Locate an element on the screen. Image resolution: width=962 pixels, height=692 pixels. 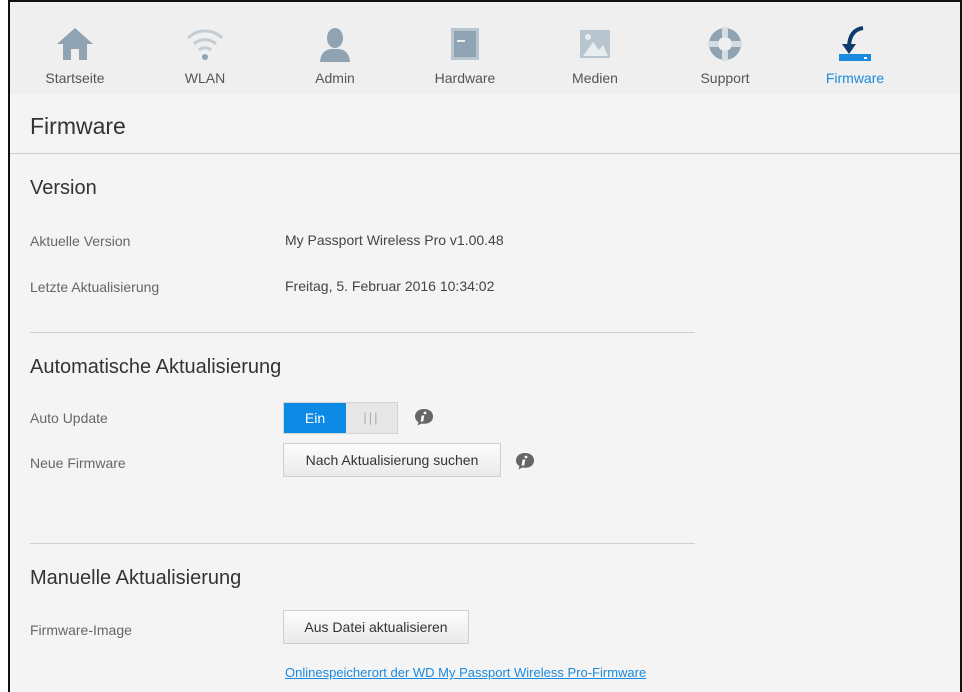
page-title: Firmware is located at coordinates (78, 126).